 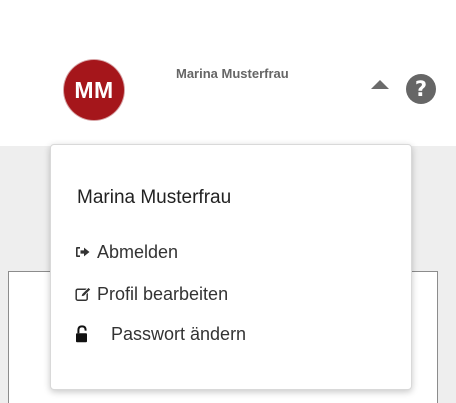 I want to click on header-user-name: Marina Musterfrau, so click(x=232, y=73).